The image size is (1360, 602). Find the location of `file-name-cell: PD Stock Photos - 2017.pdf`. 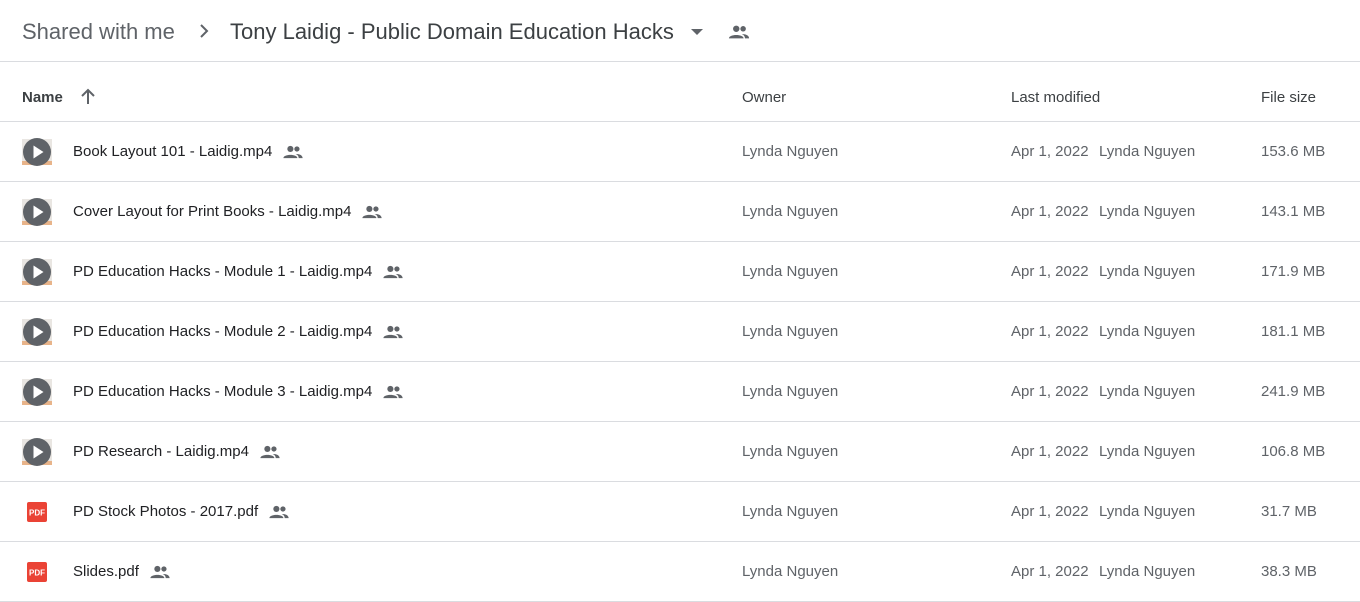

file-name-cell: PD Stock Photos - 2017.pdf is located at coordinates (181, 512).